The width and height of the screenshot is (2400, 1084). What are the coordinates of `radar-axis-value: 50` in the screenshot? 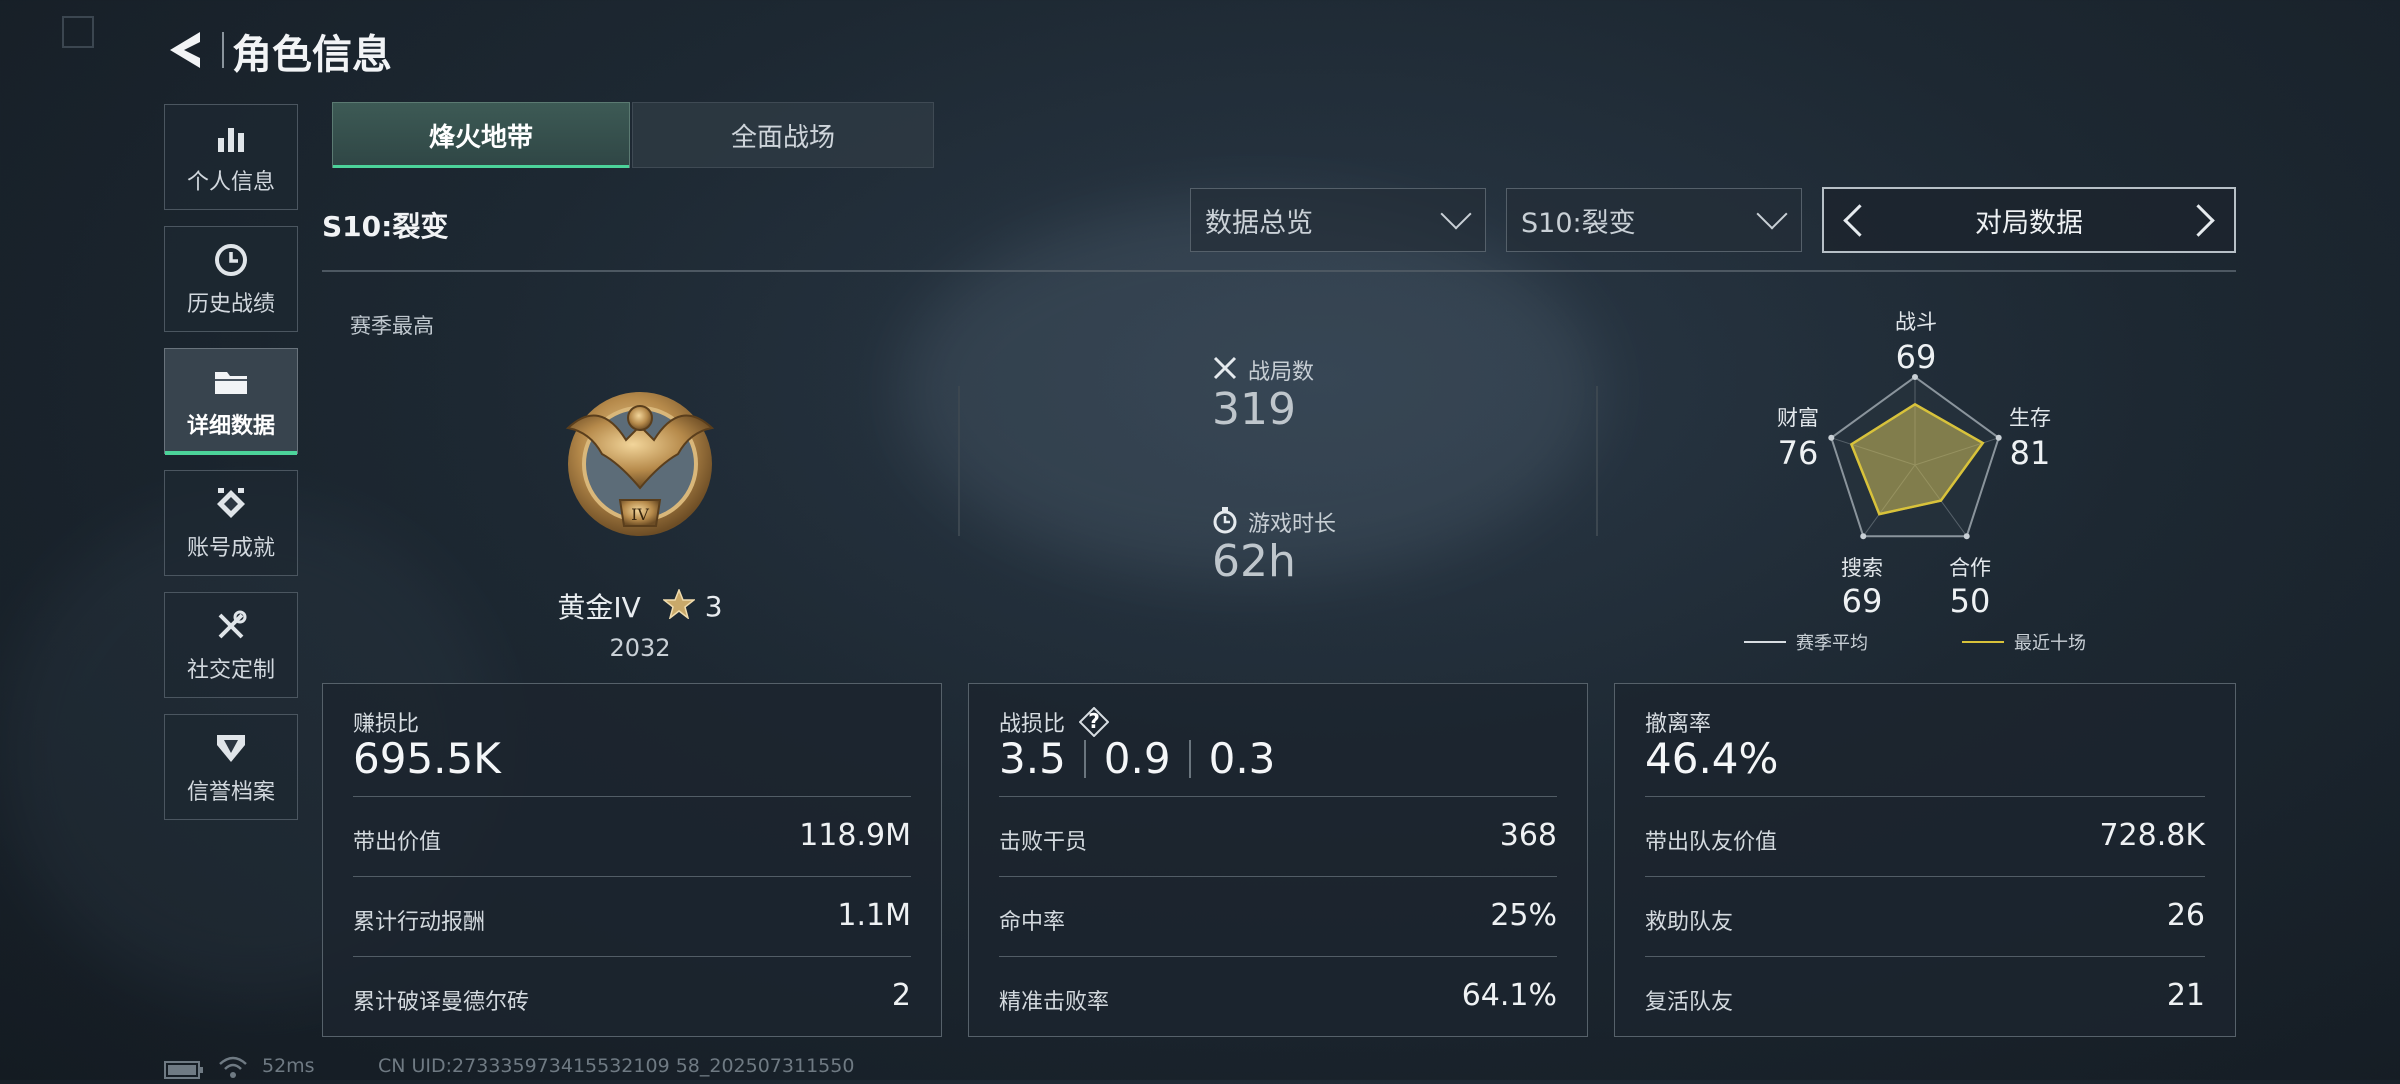 It's located at (1970, 601).